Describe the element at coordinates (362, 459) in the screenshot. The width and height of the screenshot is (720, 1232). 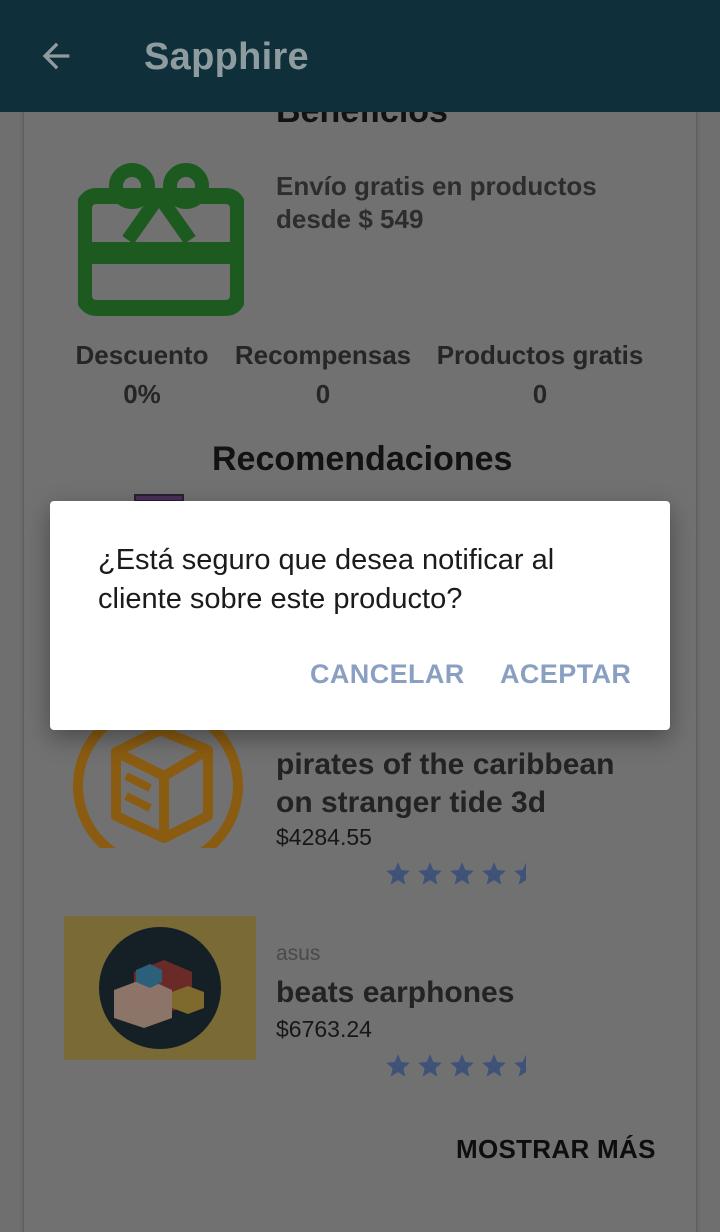
I see `recommendations-title: Recomendaciones` at that location.